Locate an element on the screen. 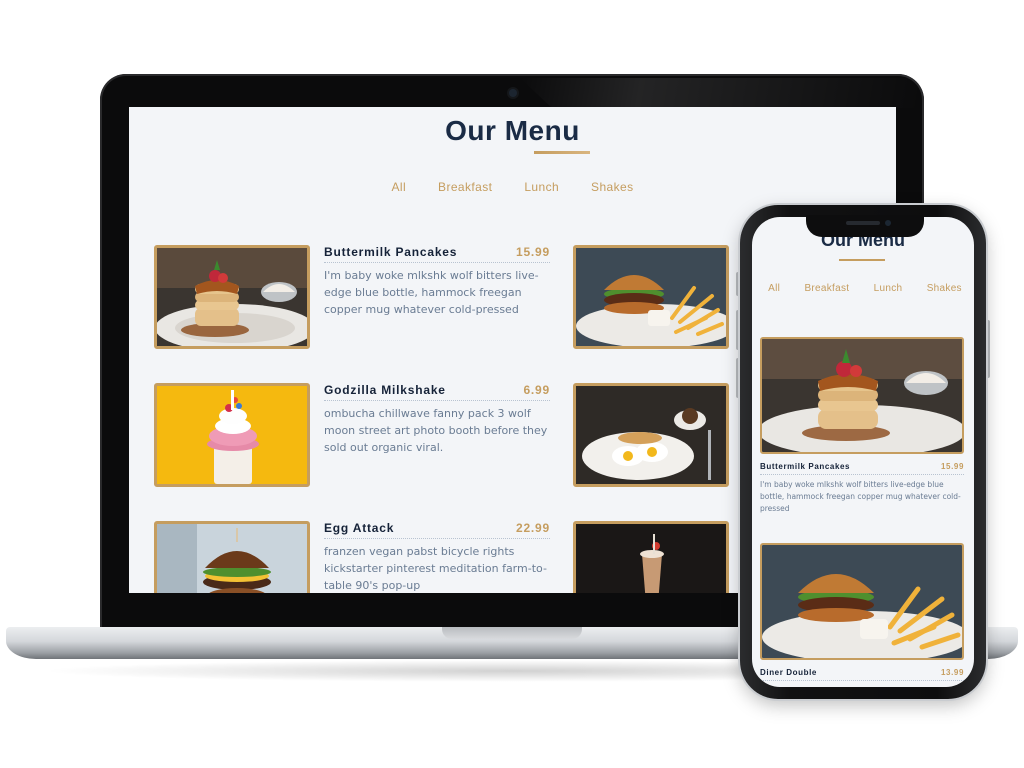 Image resolution: width=1024 pixels, height=768 pixels. filter-tabs: All Breakfast Lunch Shakes is located at coordinates (512, 187).